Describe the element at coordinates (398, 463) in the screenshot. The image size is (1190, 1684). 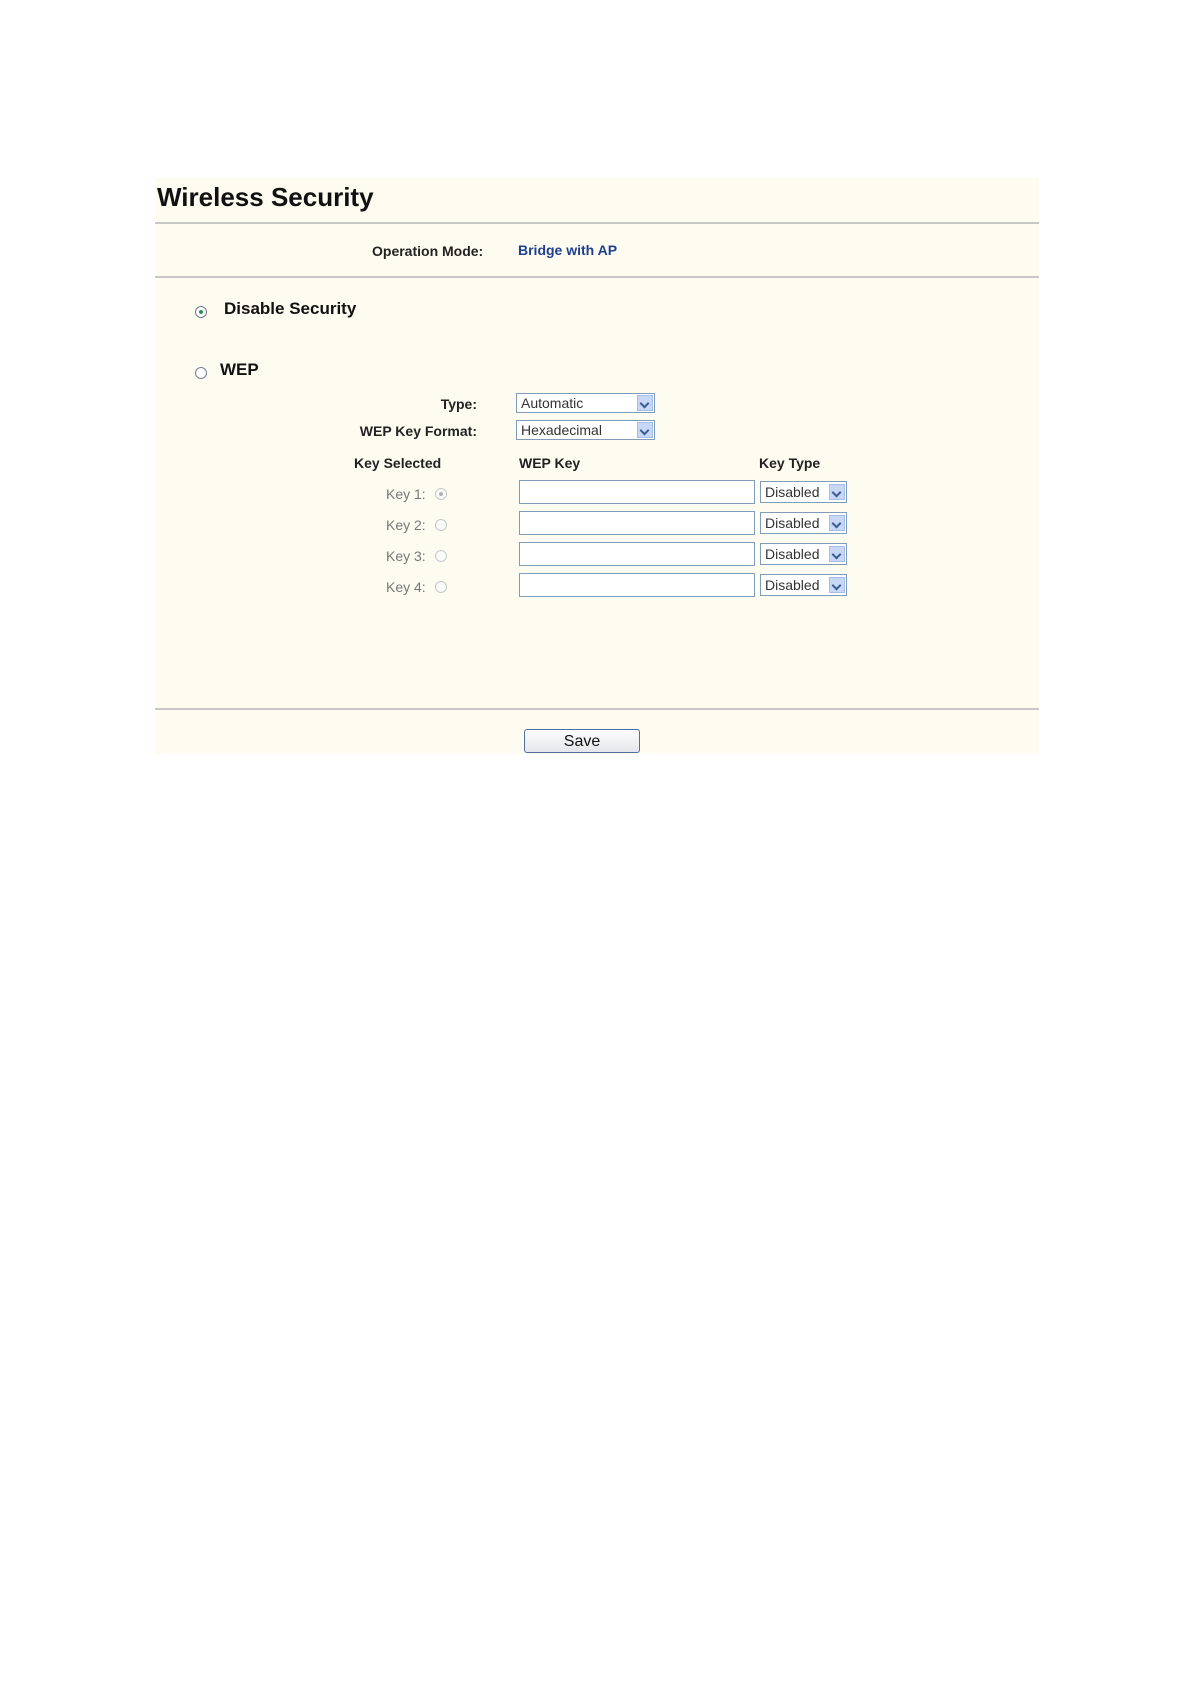
I see `key-selected-header: Key Selected` at that location.